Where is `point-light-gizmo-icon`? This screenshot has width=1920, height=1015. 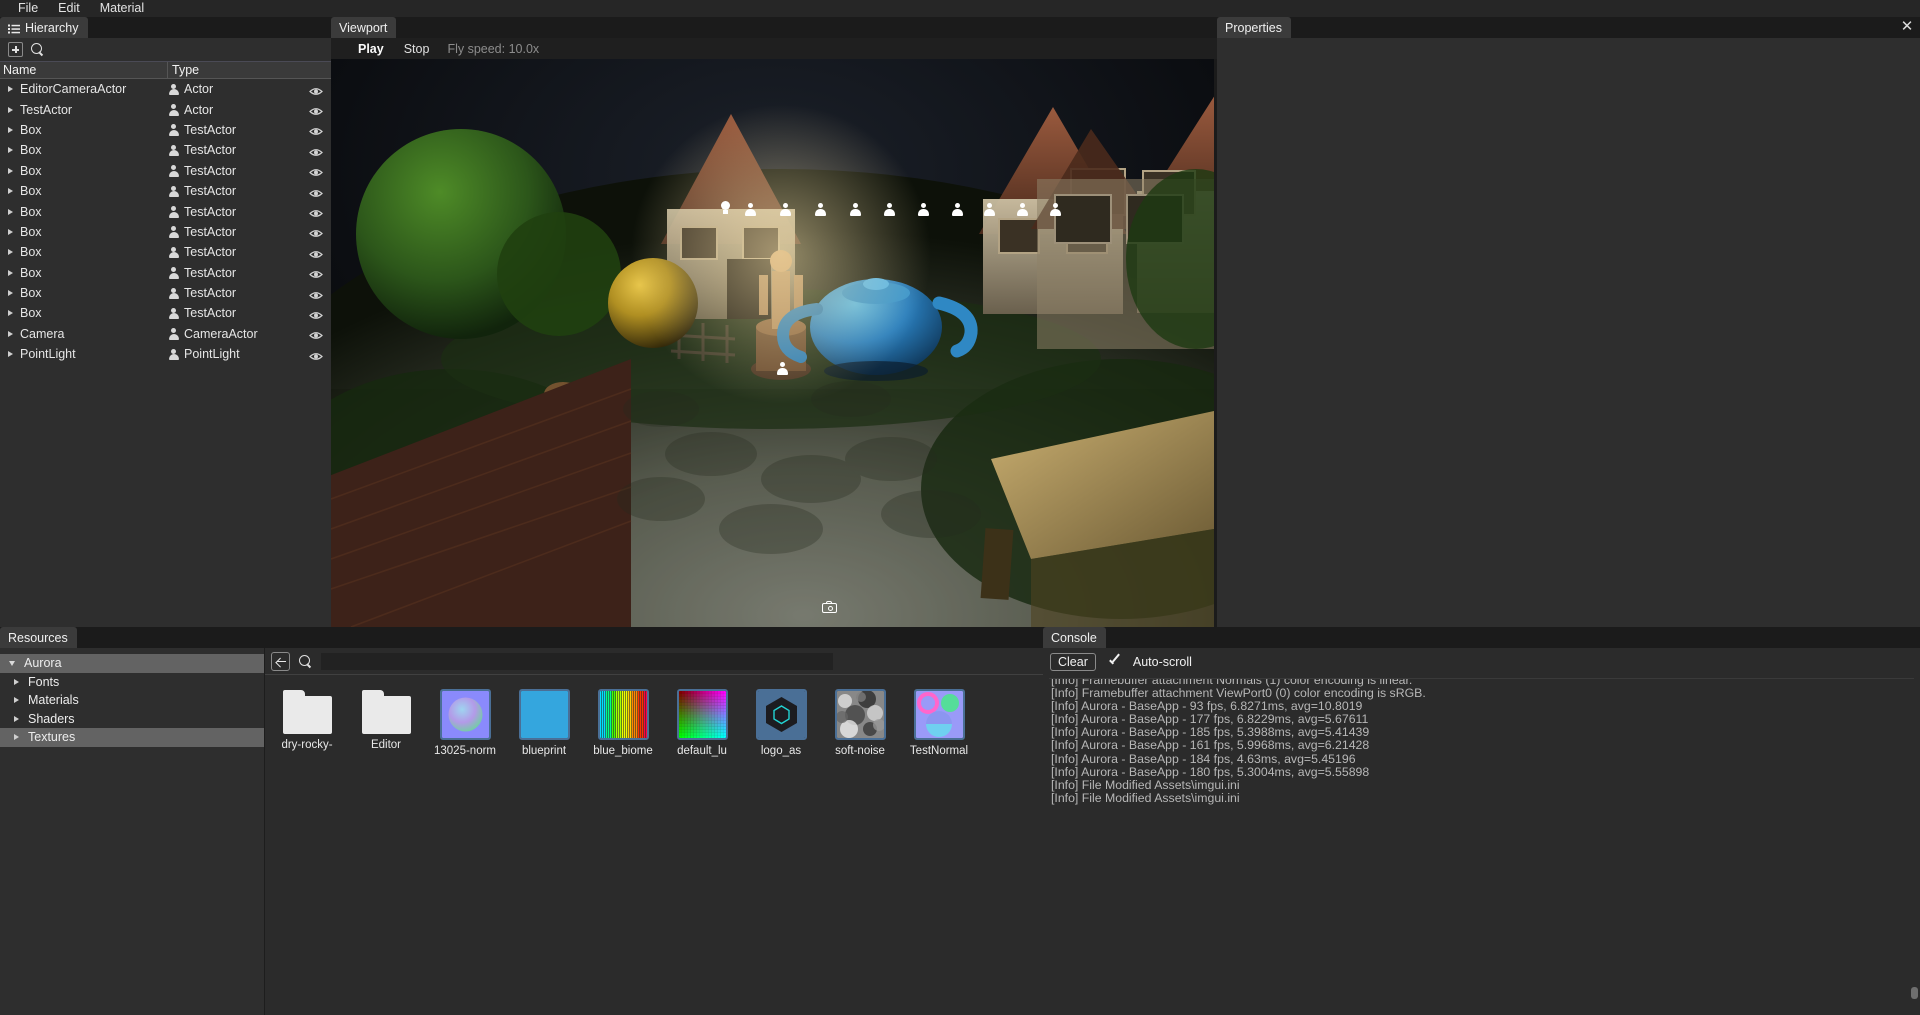 point-light-gizmo-icon is located at coordinates (725, 208).